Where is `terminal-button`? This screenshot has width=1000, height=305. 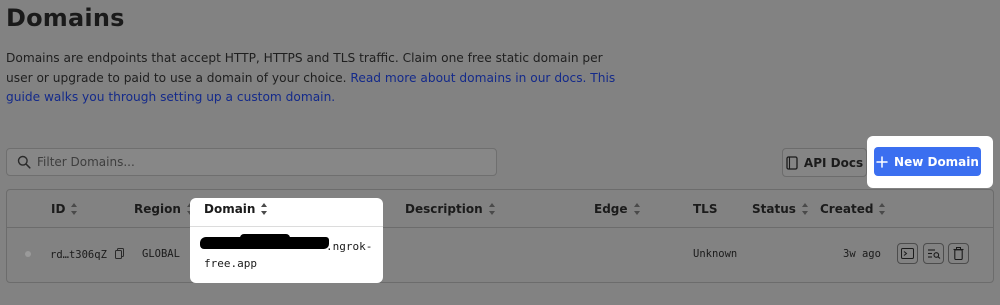
terminal-button is located at coordinates (907, 253).